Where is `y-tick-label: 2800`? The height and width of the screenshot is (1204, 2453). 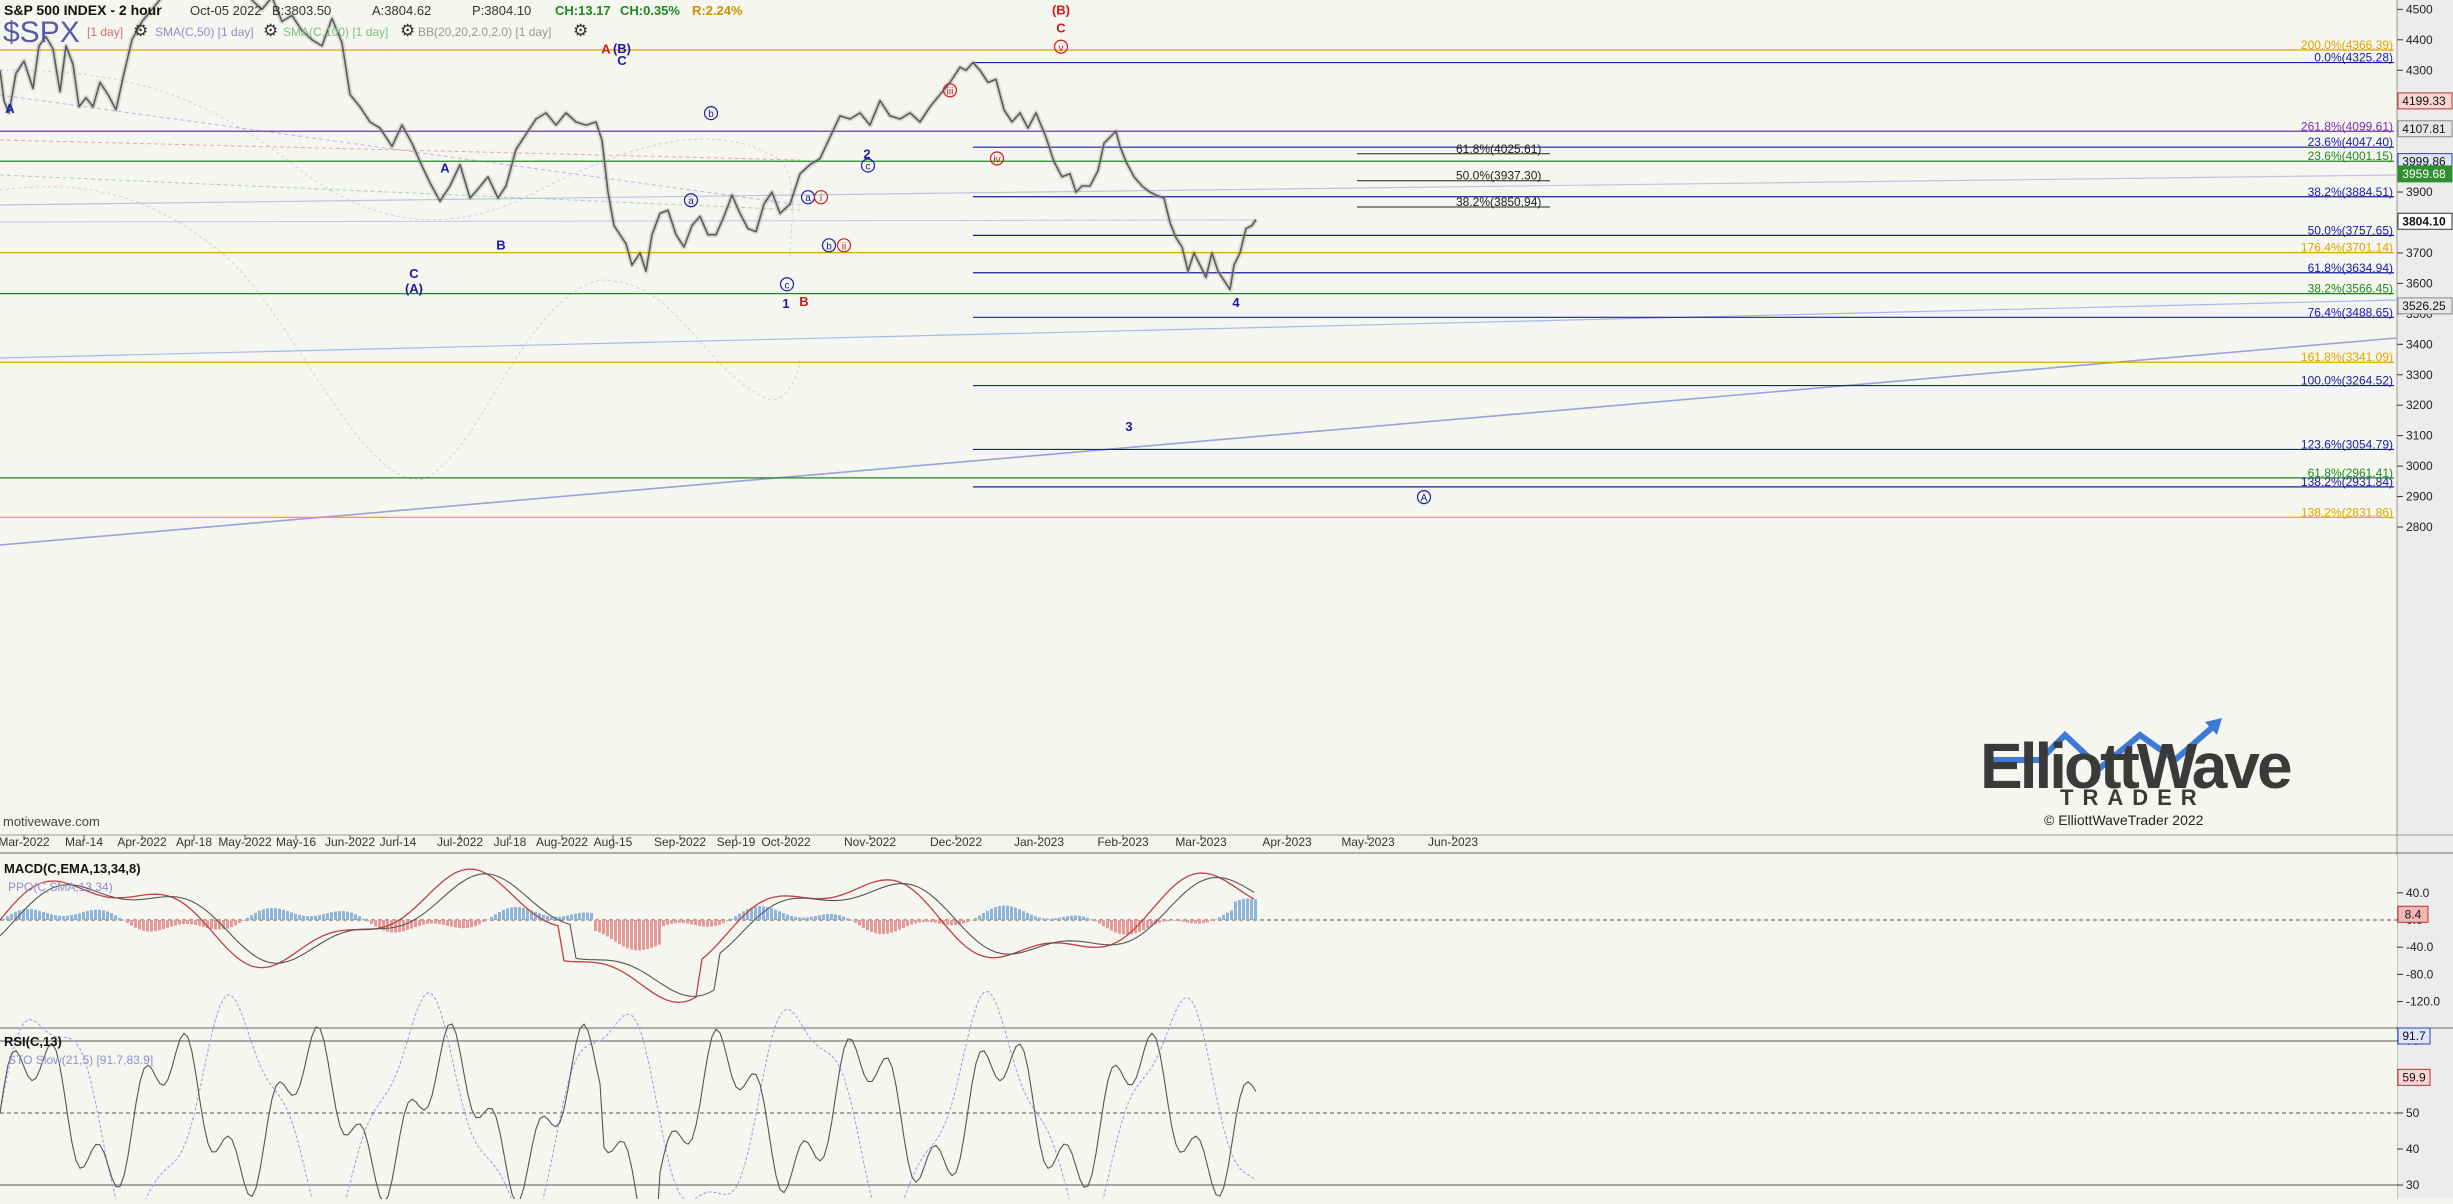 y-tick-label: 2800 is located at coordinates (2419, 527).